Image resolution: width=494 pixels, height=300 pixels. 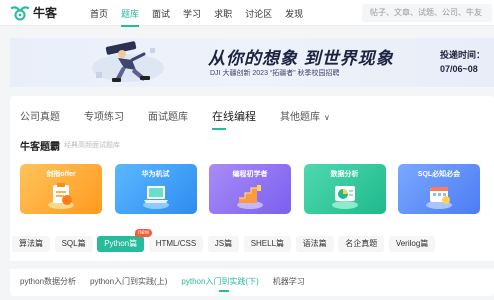 What do you see at coordinates (301, 58) in the screenshot?
I see `banner-title: 从你的想象 到世界现象` at bounding box center [301, 58].